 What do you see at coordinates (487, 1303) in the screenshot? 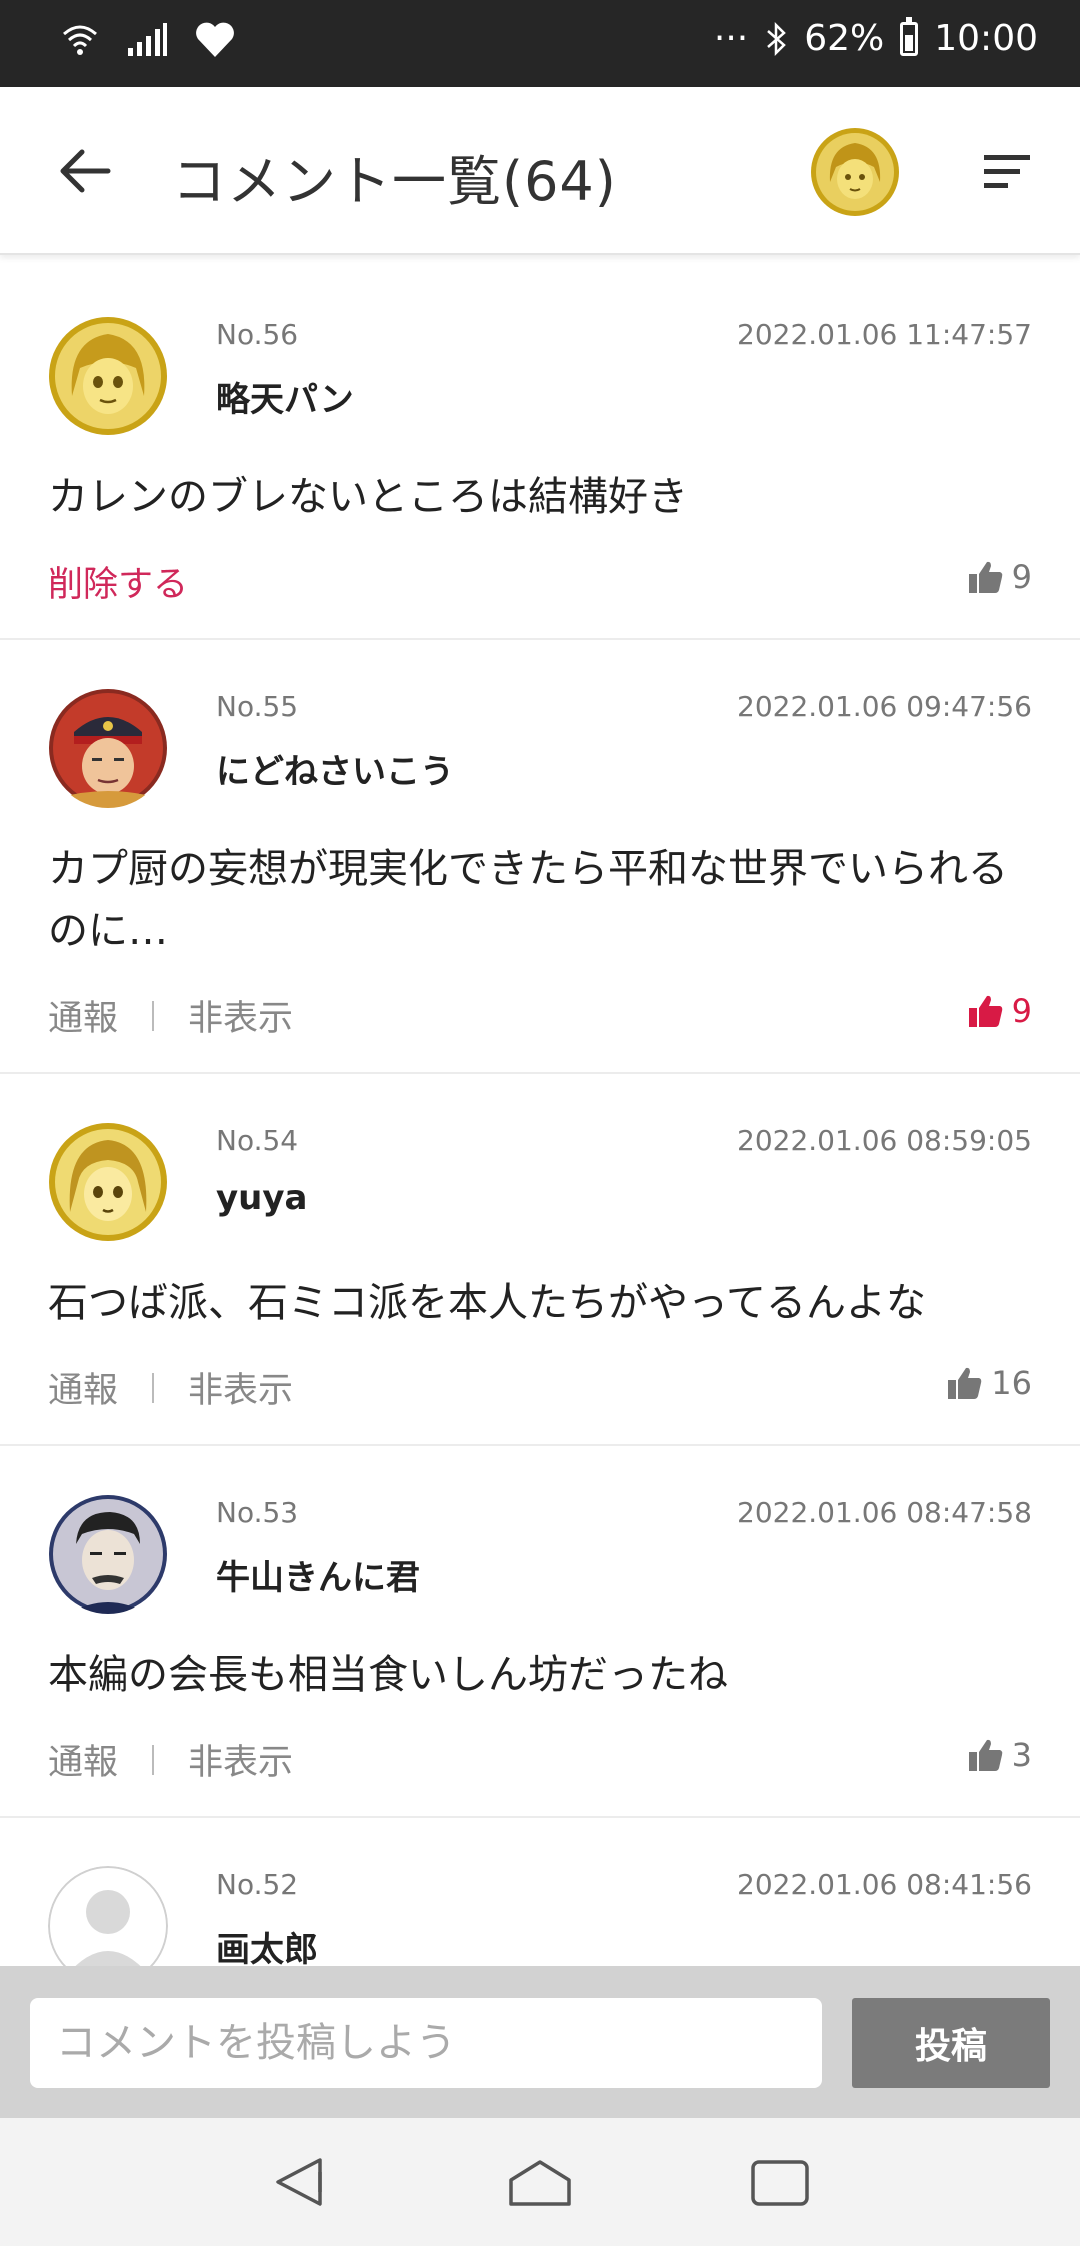
I see `comment-text: 石つば派、石ミコ派を本人たちがやってるんよな` at bounding box center [487, 1303].